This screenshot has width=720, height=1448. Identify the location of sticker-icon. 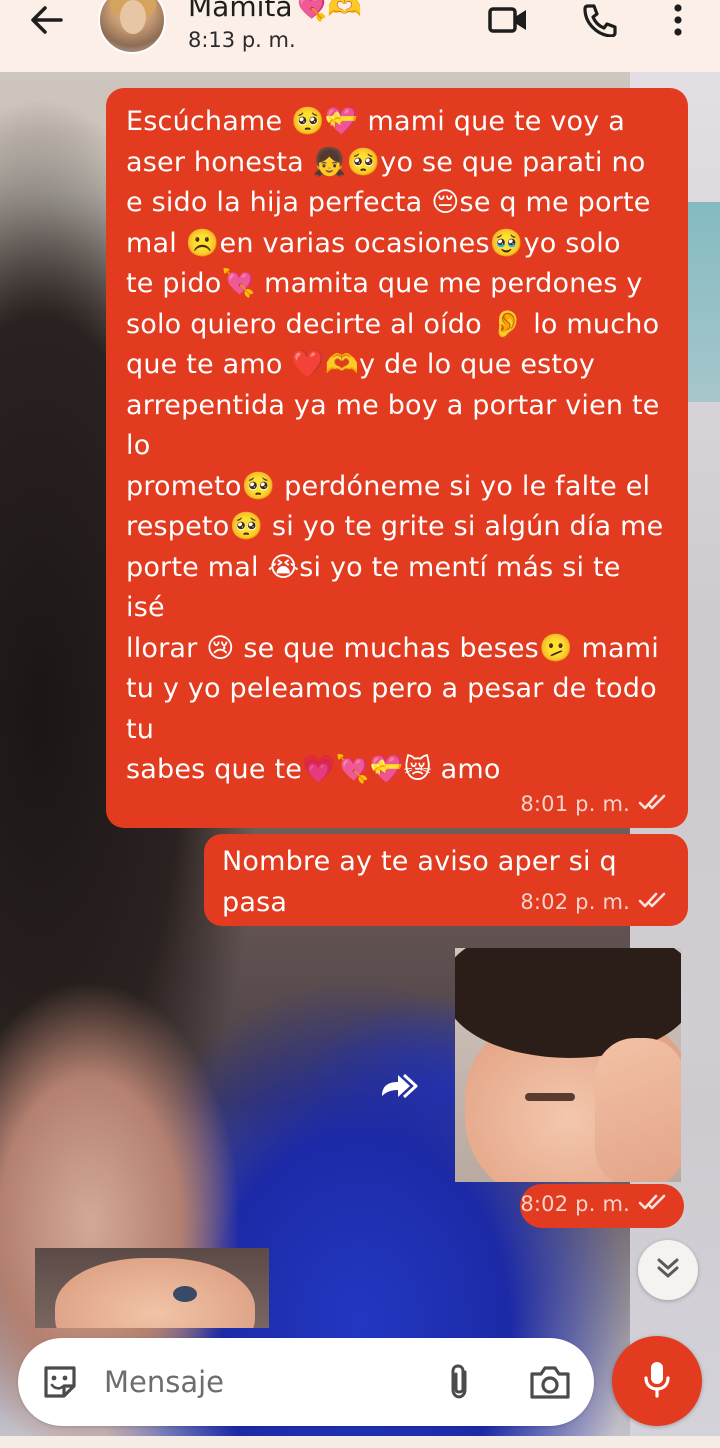
(60, 1382).